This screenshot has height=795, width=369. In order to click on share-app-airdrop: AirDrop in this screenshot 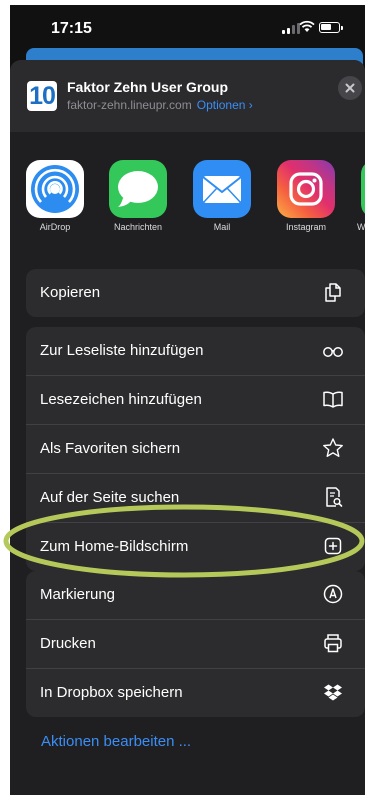, I will do `click(55, 196)`.